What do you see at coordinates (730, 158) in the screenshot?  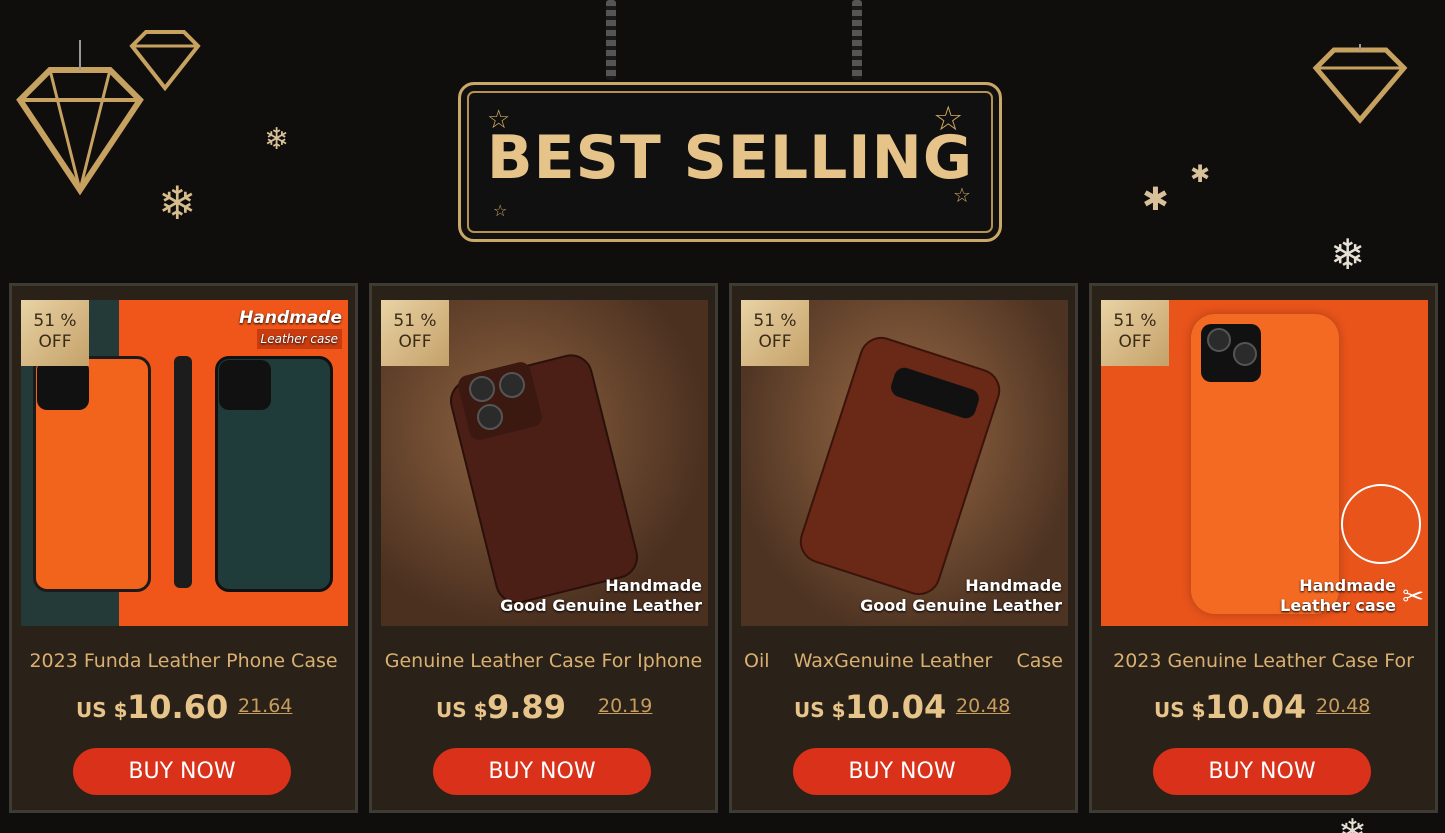 I see `banner-title: BEST SELLING` at bounding box center [730, 158].